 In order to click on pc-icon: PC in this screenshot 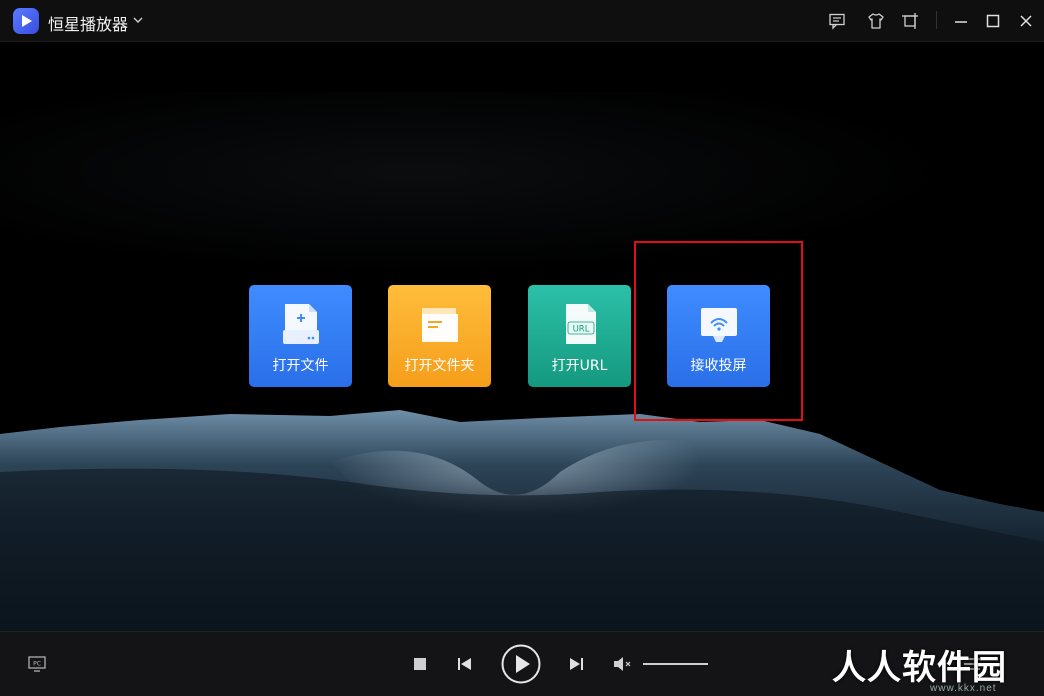, I will do `click(37, 664)`.